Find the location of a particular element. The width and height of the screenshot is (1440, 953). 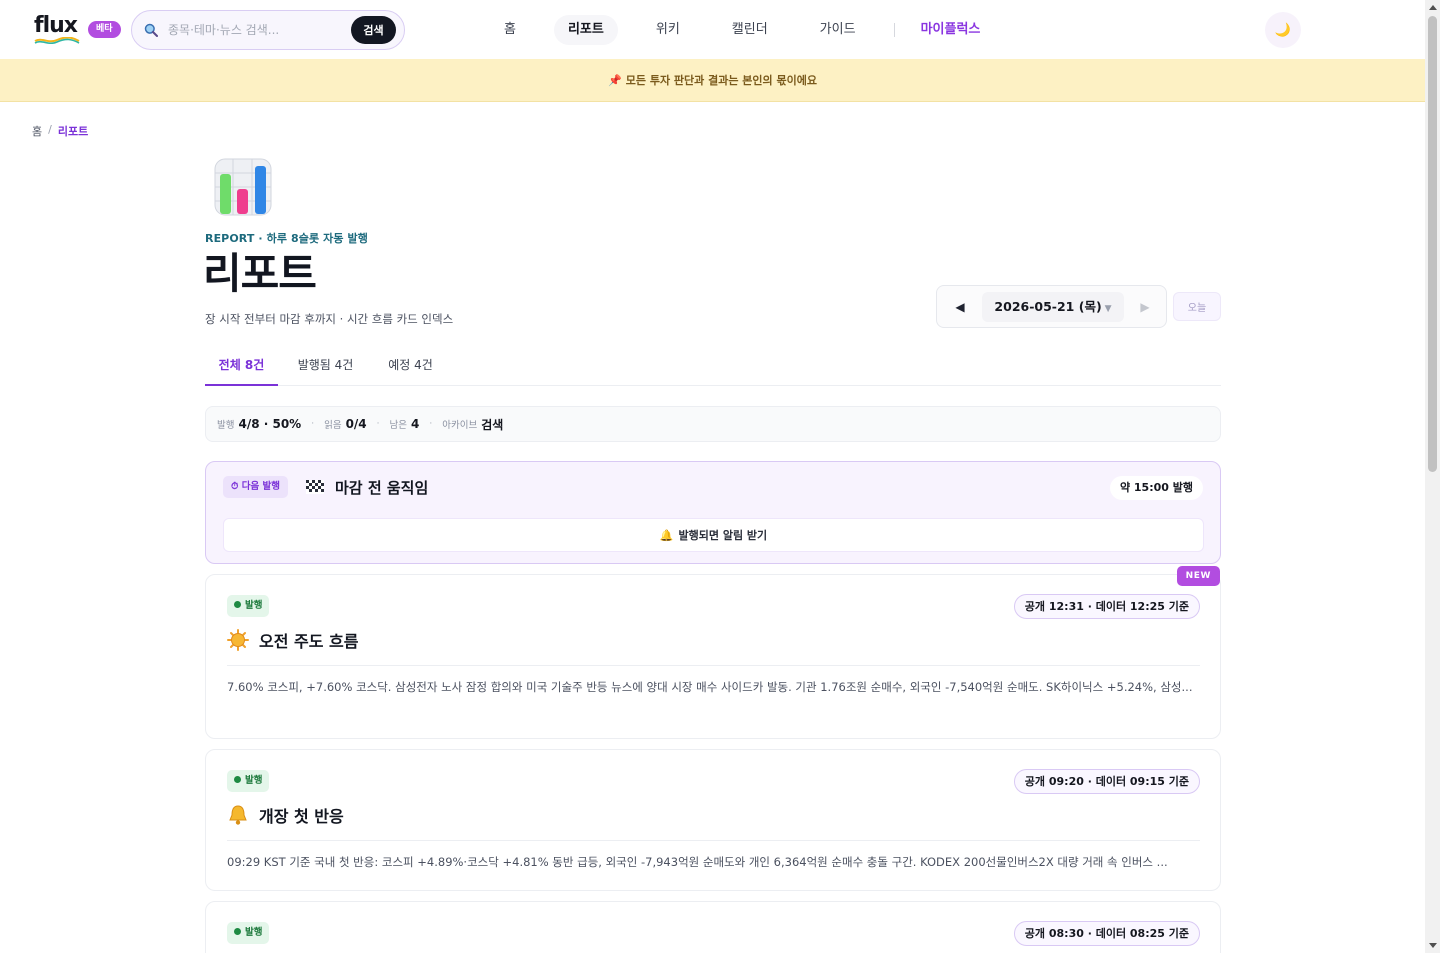

main-nav: 홈 리포트 위키 캘린더 가이드 마이플럭스 is located at coordinates (742, 29).